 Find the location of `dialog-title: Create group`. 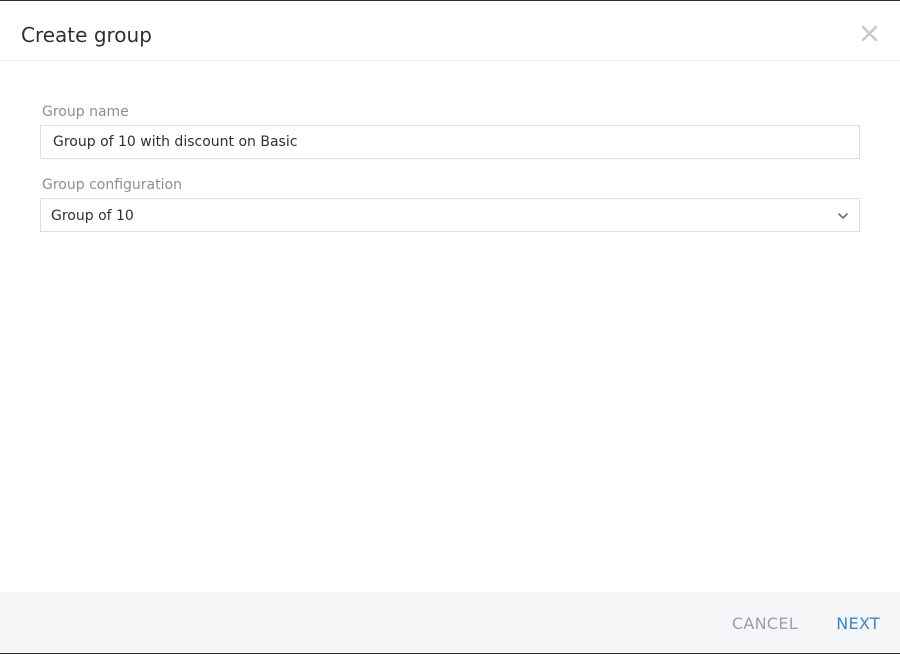

dialog-title: Create group is located at coordinates (86, 35).